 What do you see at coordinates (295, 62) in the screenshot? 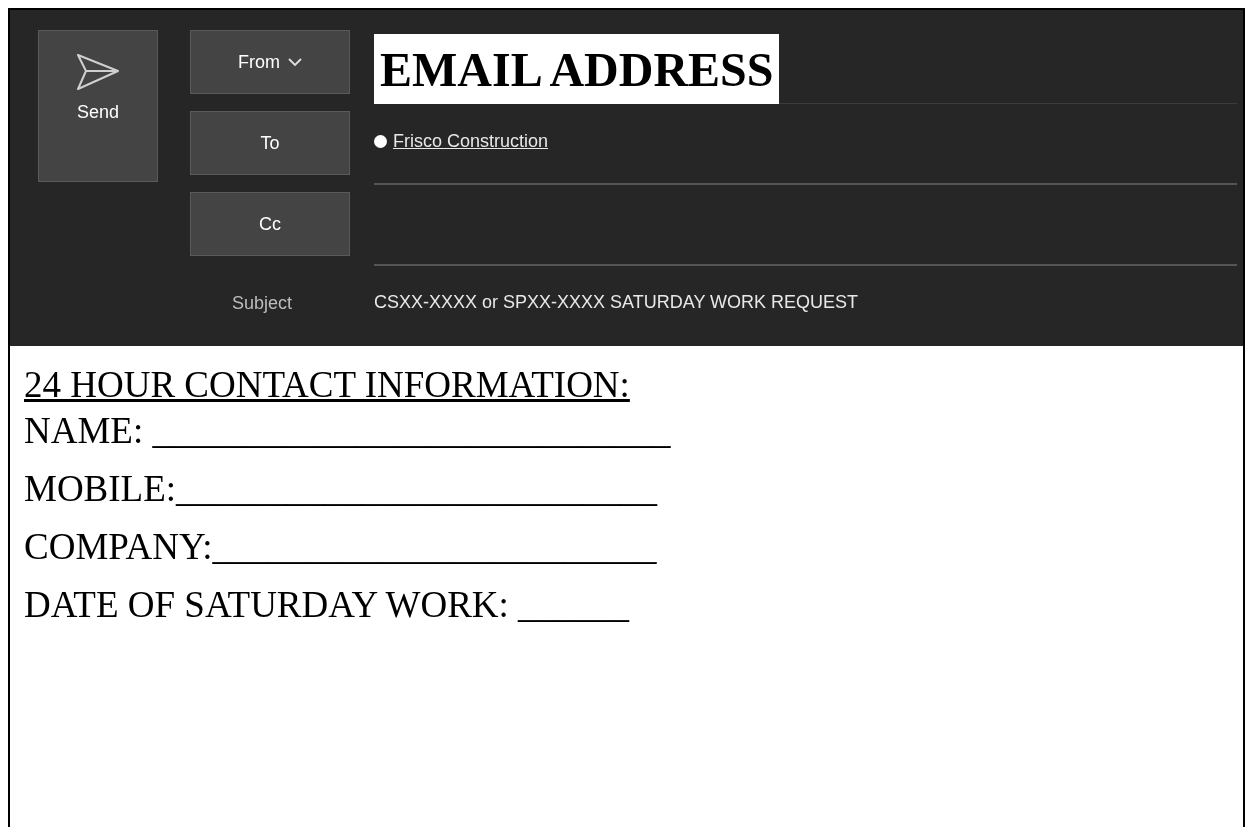
I see `chevron-down-icon` at bounding box center [295, 62].